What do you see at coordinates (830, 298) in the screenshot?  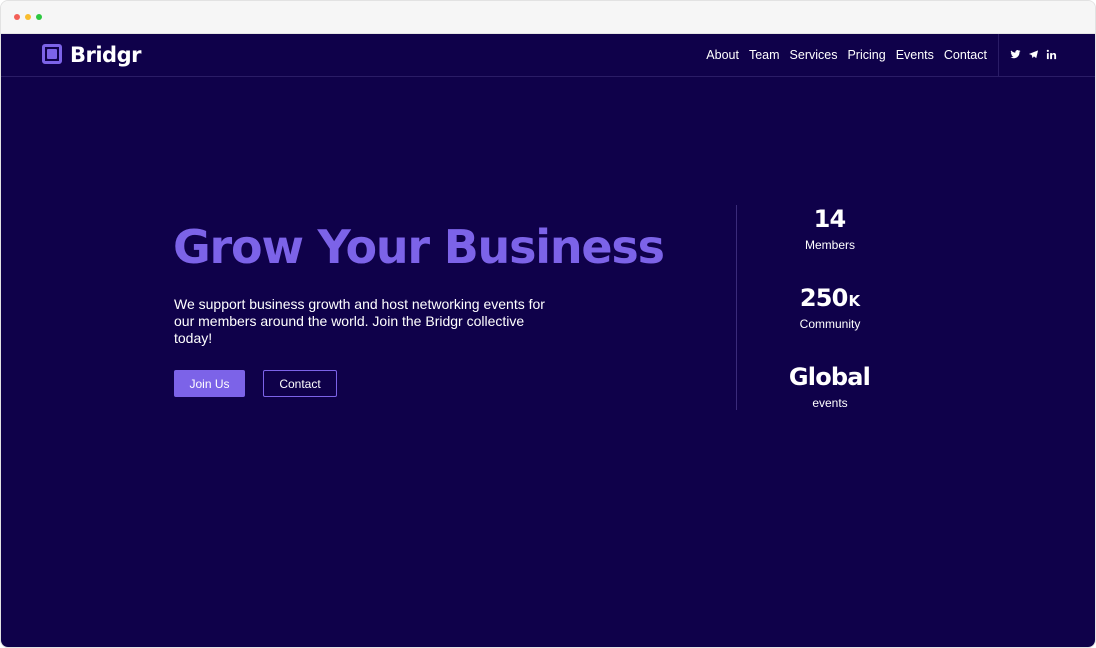 I see `stat-value: 250K` at bounding box center [830, 298].